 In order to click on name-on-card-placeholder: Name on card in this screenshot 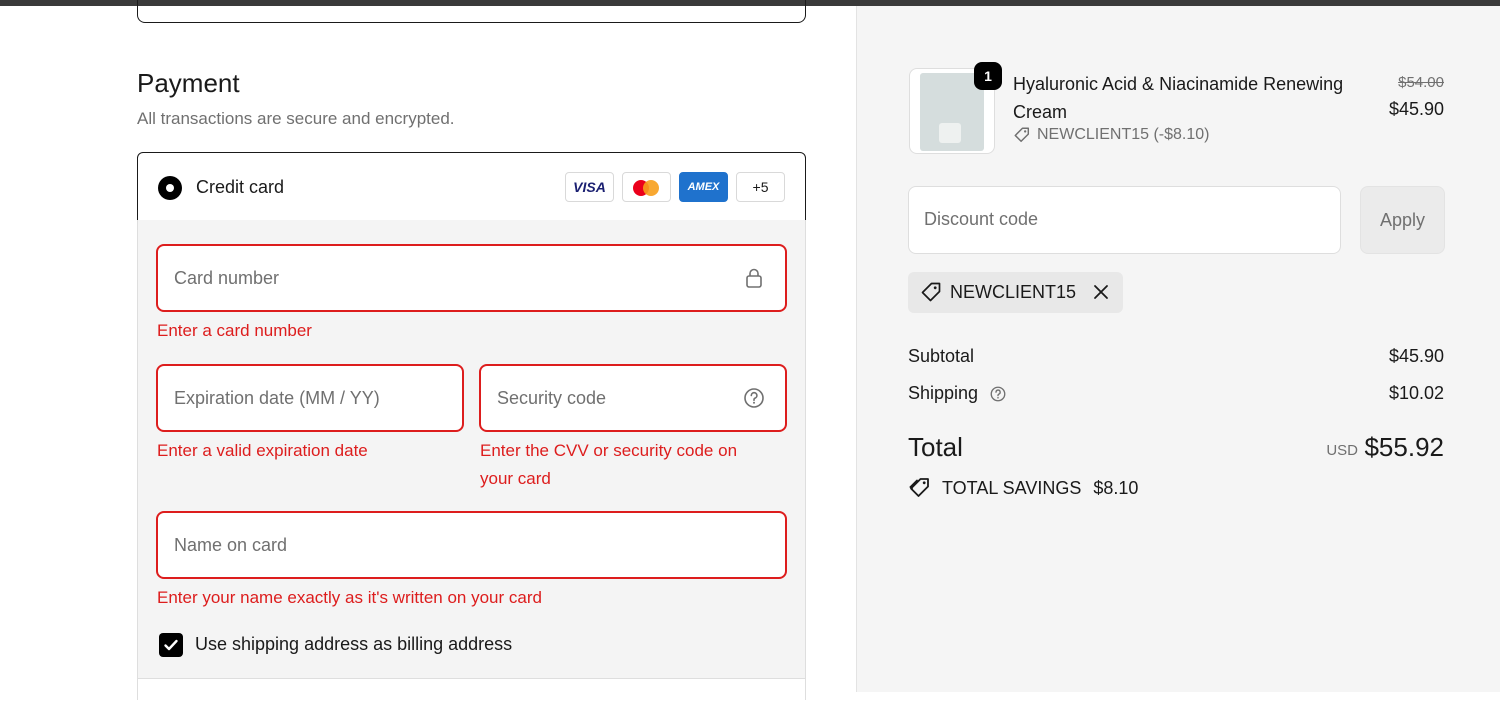, I will do `click(231, 545)`.